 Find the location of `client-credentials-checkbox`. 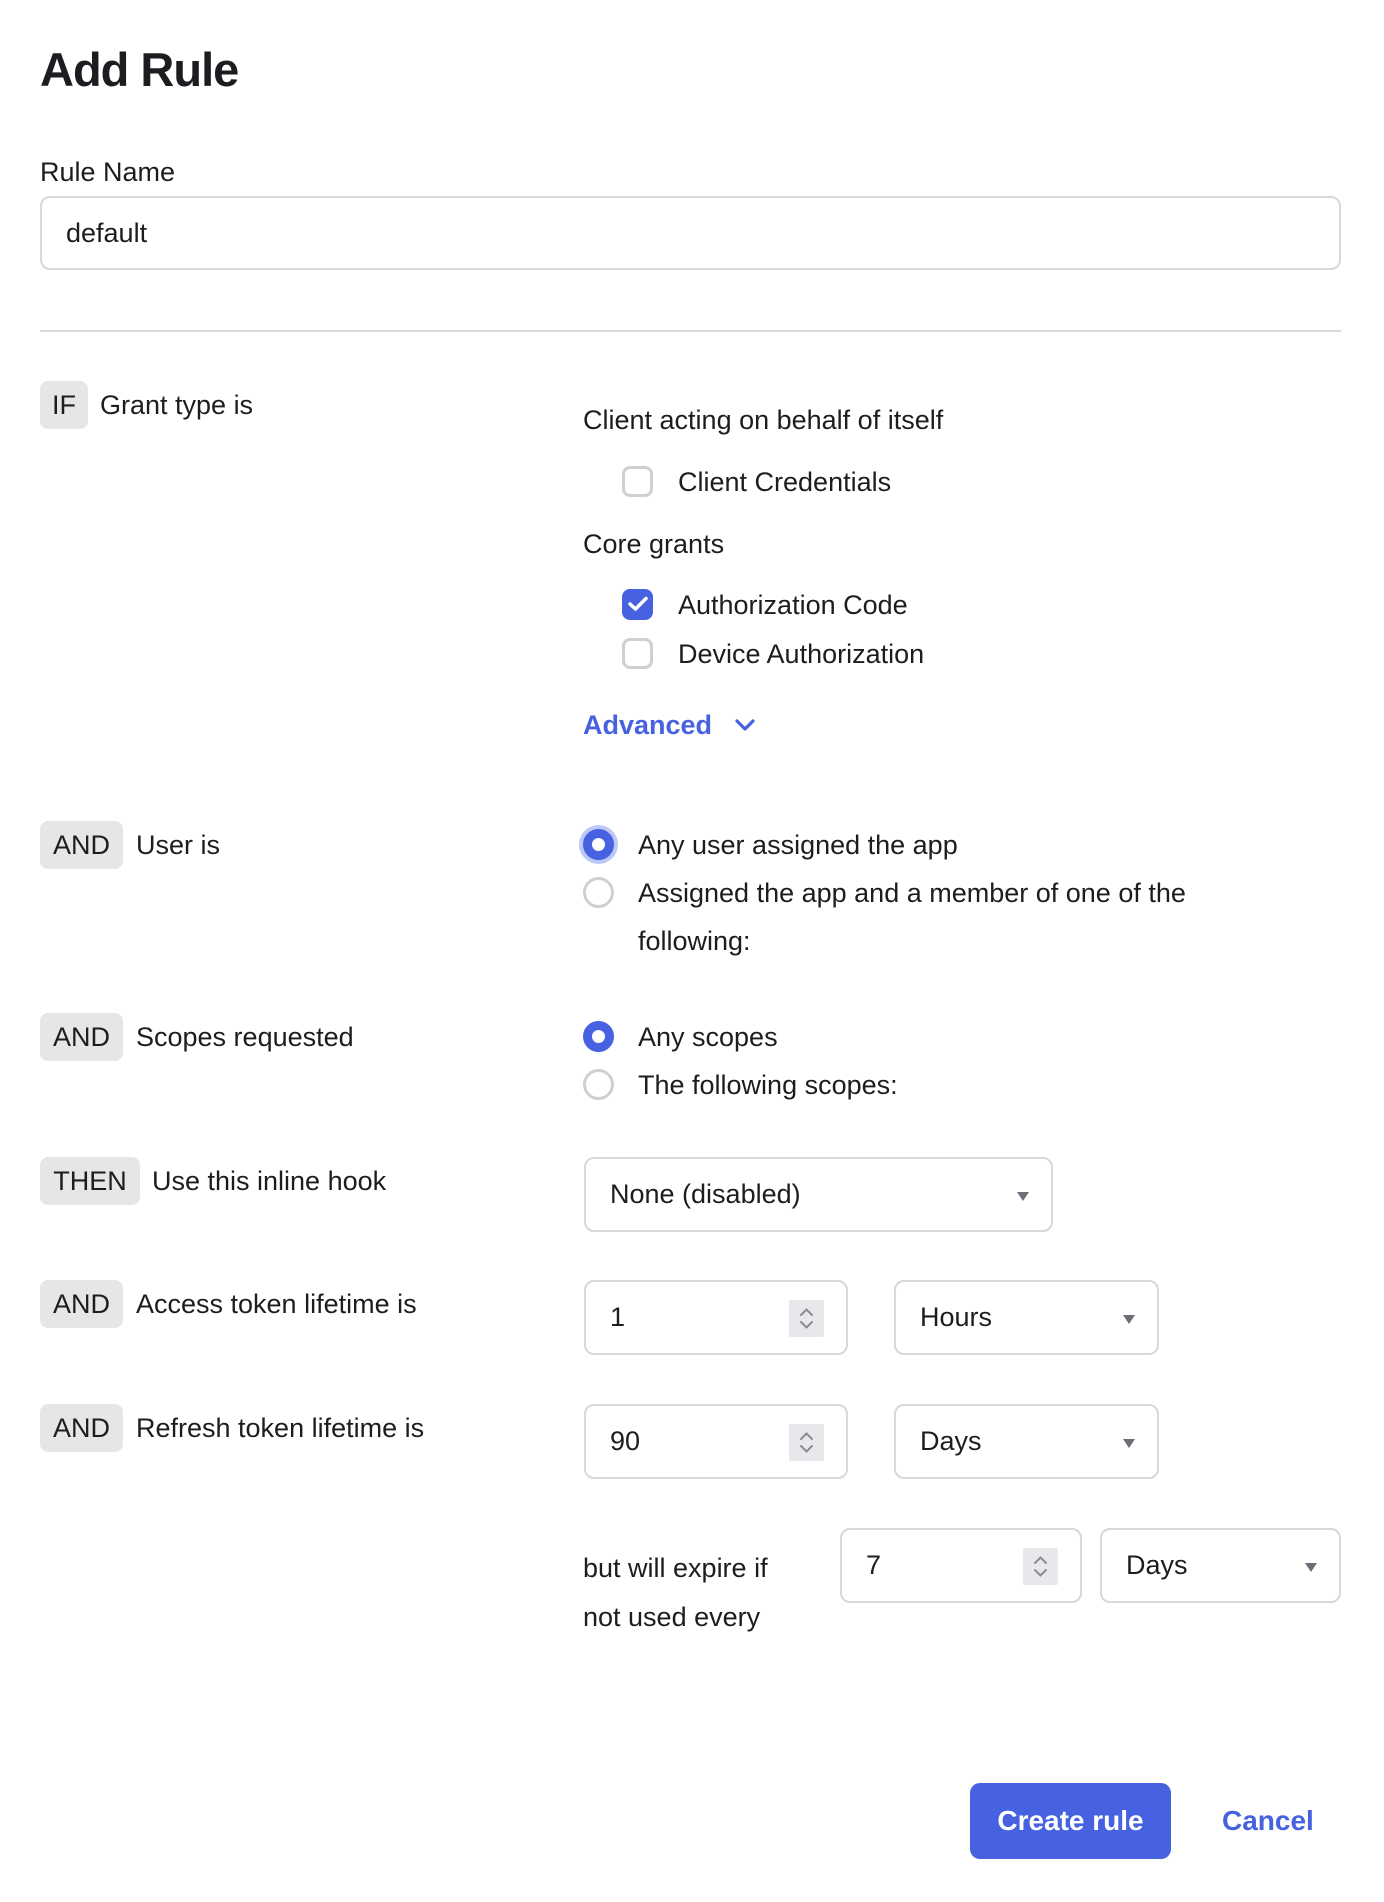

client-credentials-checkbox is located at coordinates (637, 481).